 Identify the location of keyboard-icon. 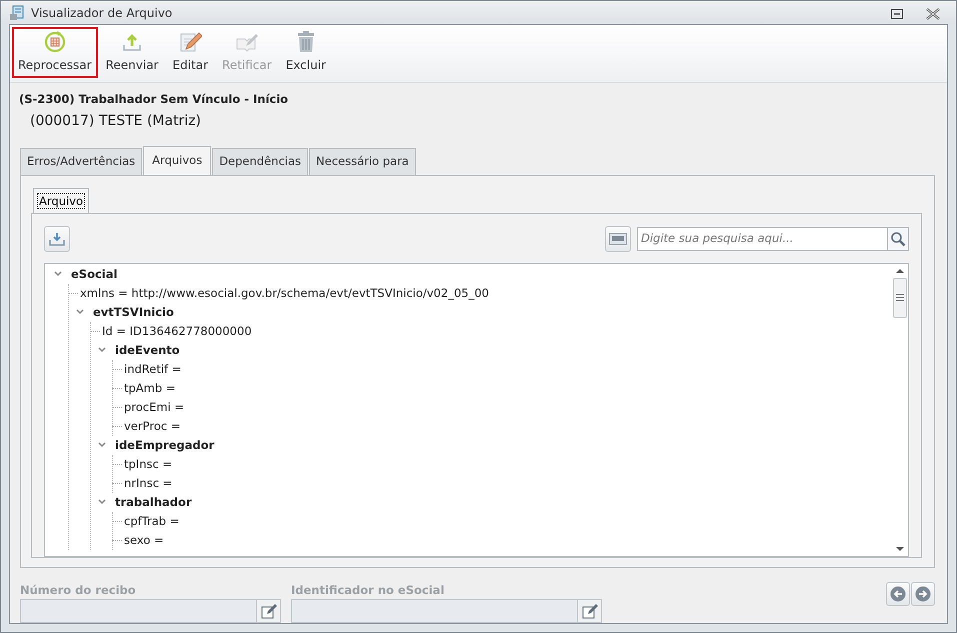
(618, 238).